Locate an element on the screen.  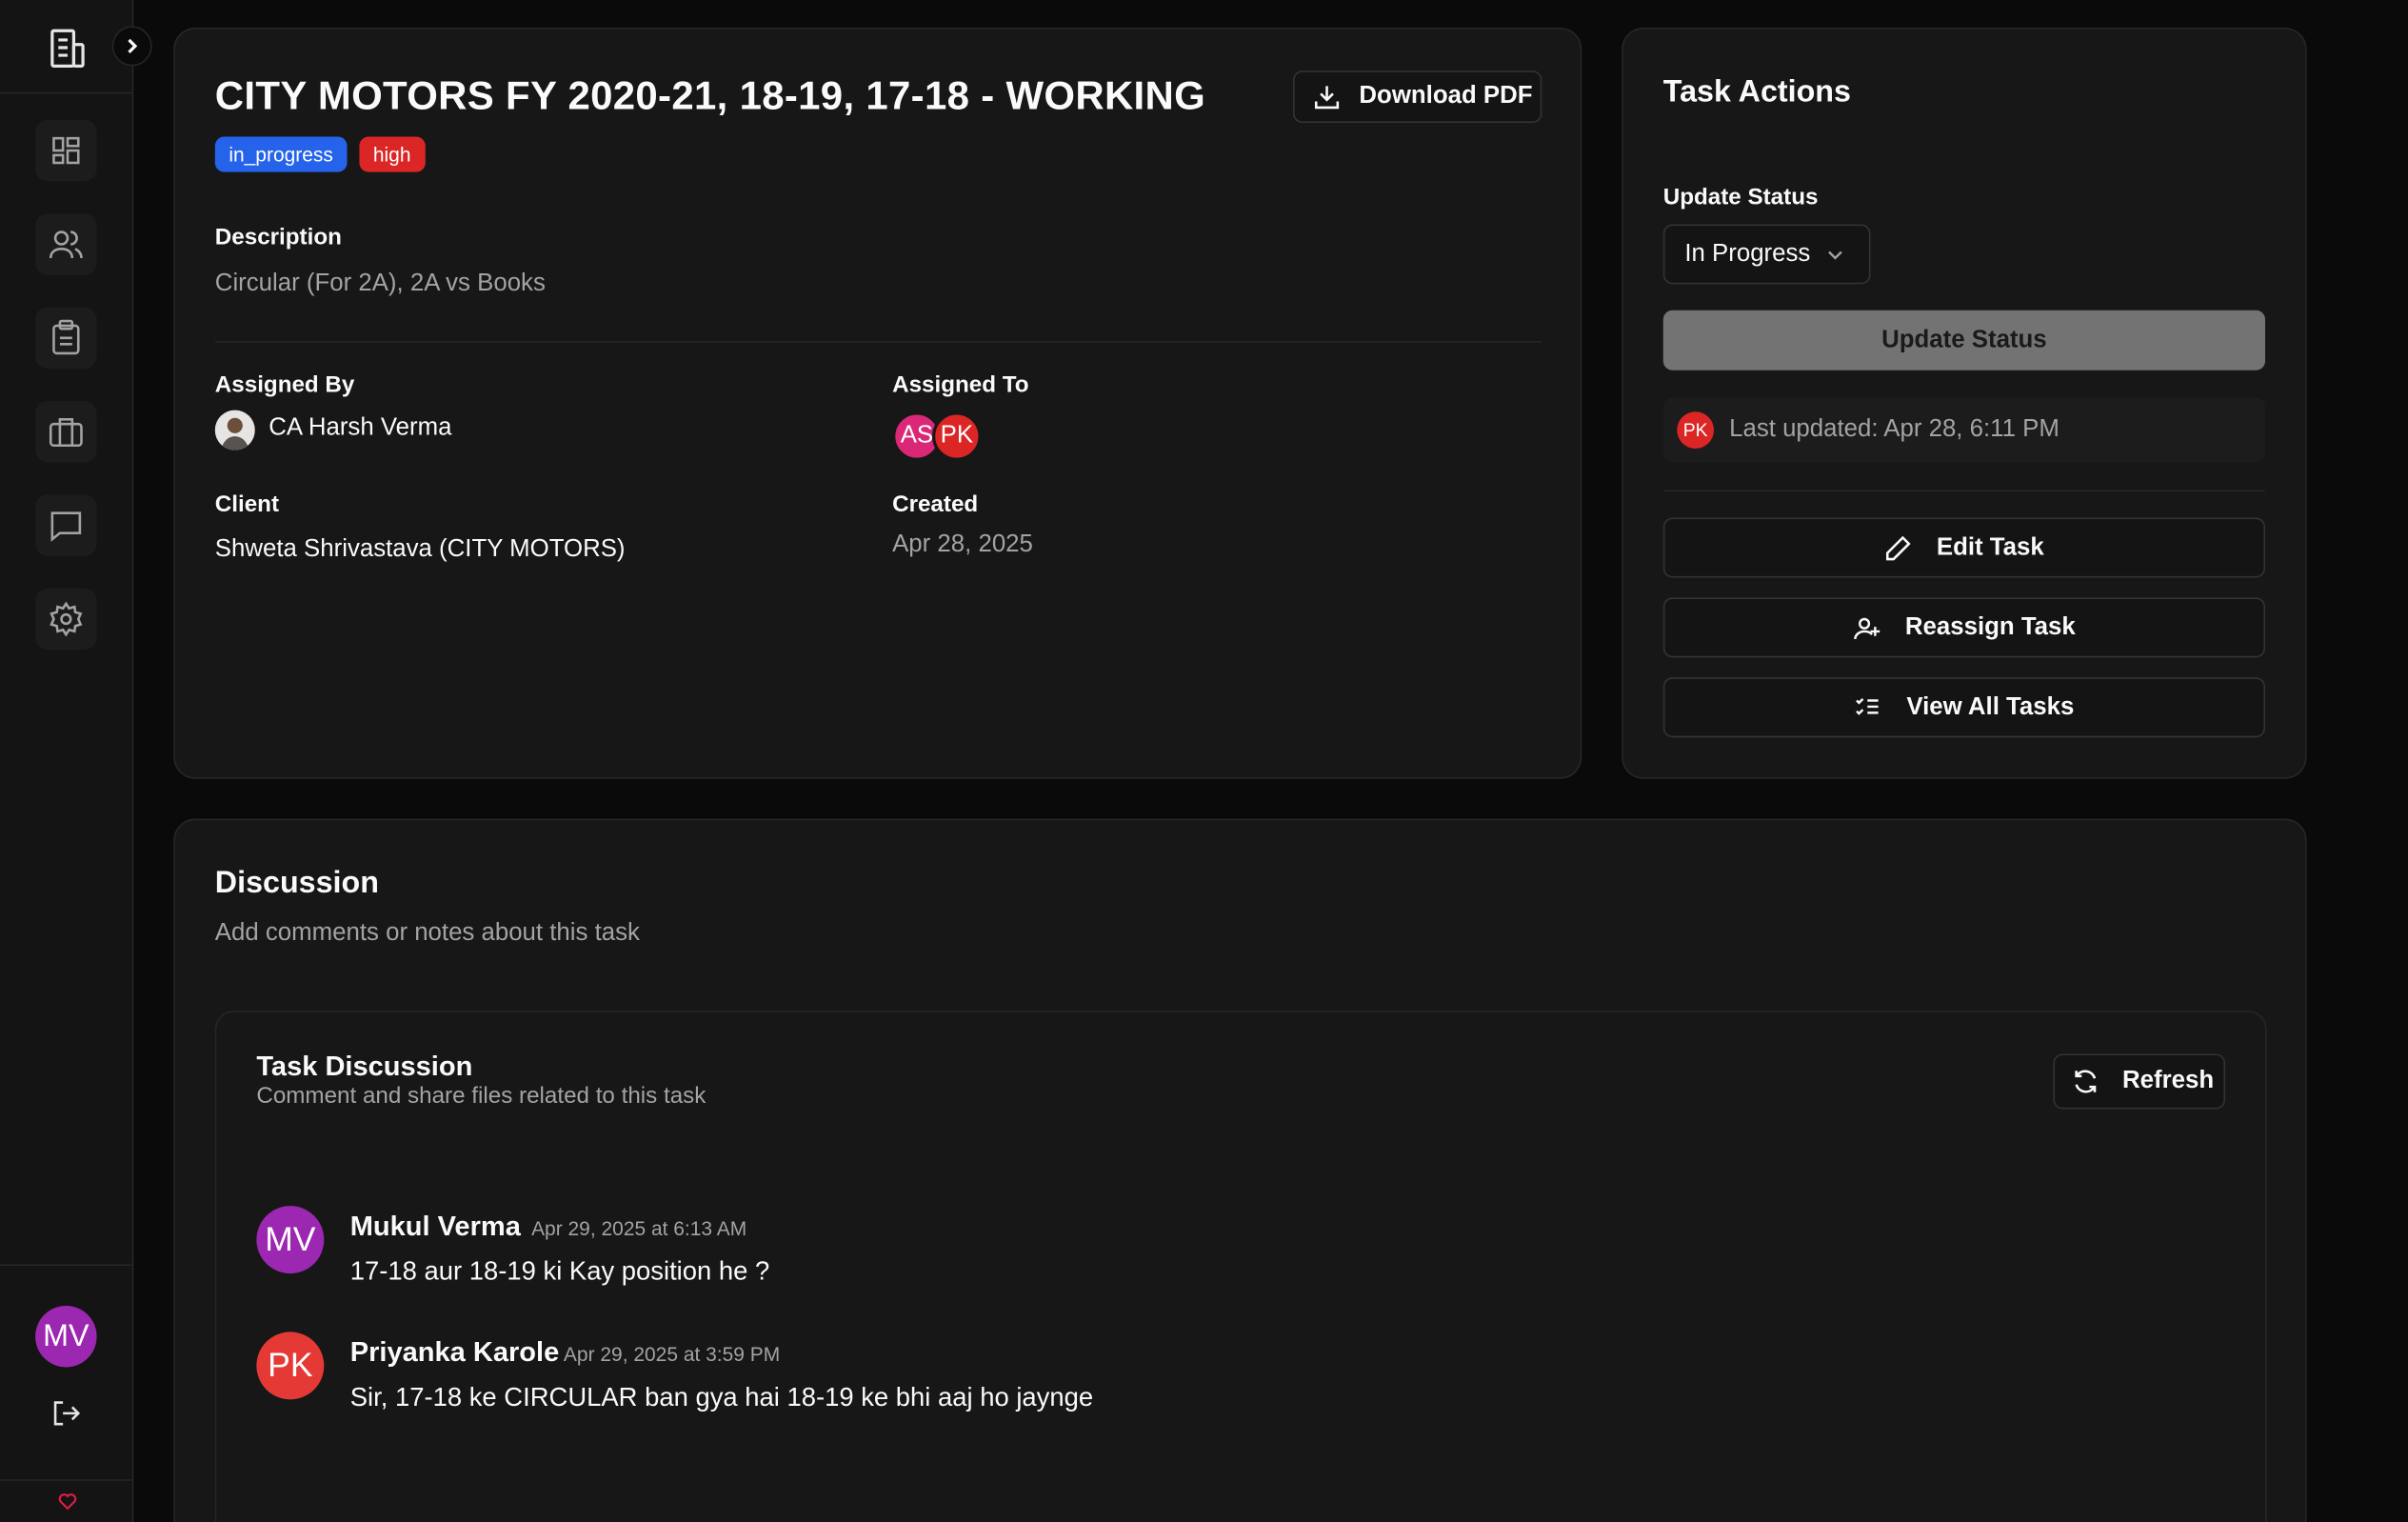
refresh-button: Refresh is located at coordinates (2139, 1081).